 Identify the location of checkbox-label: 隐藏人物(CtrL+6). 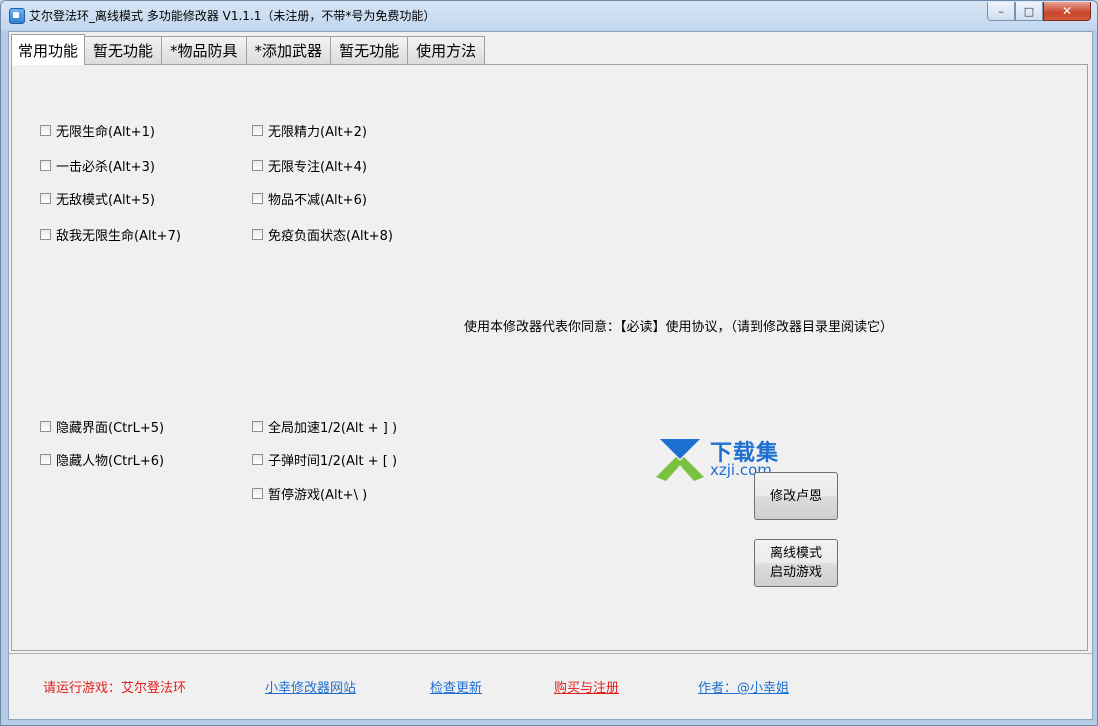
(110, 461).